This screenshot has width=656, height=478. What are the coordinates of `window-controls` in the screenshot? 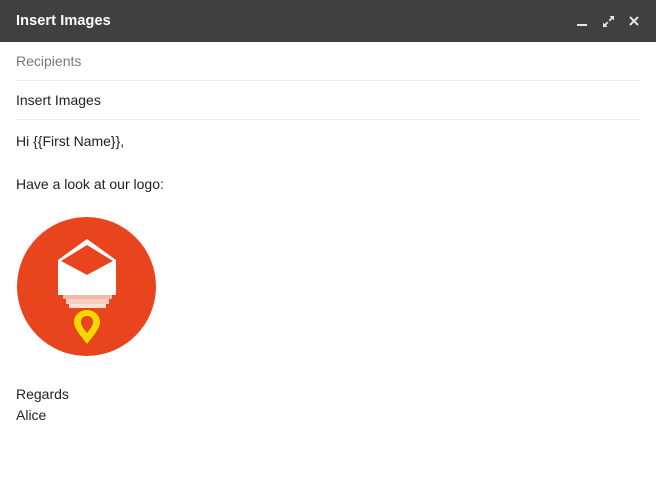 It's located at (605, 21).